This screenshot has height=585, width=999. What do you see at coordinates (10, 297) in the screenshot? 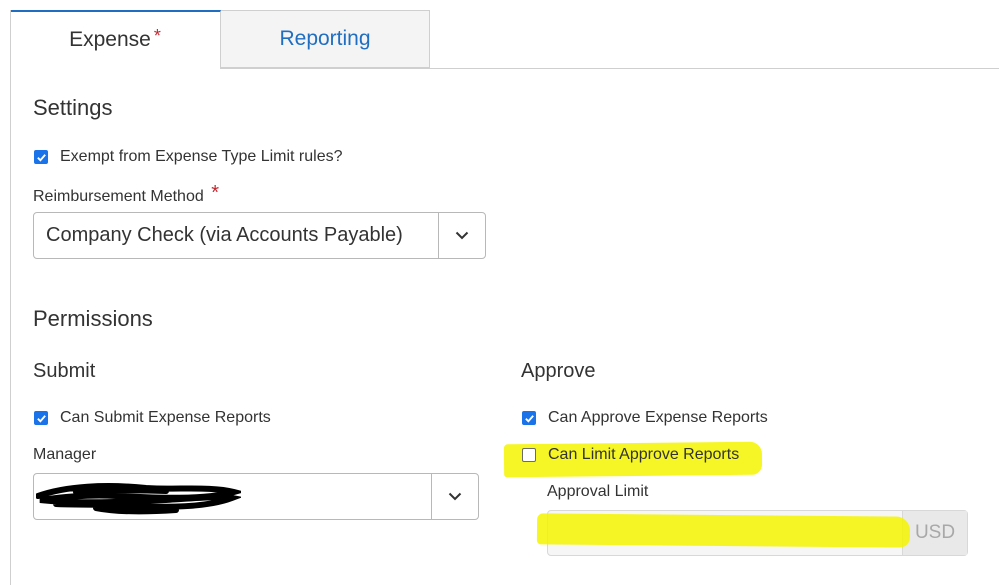
I see `panel-border` at bounding box center [10, 297].